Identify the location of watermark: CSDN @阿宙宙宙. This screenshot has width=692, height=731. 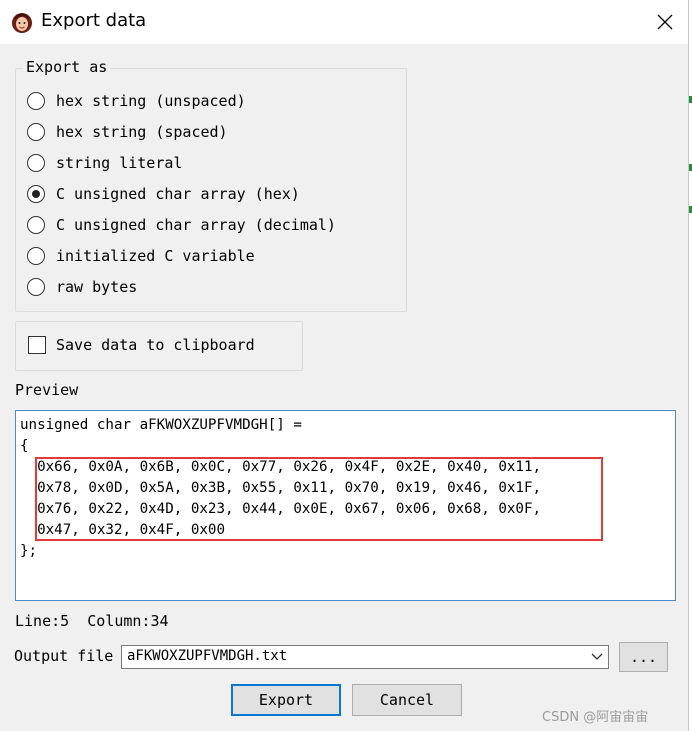
(595, 717).